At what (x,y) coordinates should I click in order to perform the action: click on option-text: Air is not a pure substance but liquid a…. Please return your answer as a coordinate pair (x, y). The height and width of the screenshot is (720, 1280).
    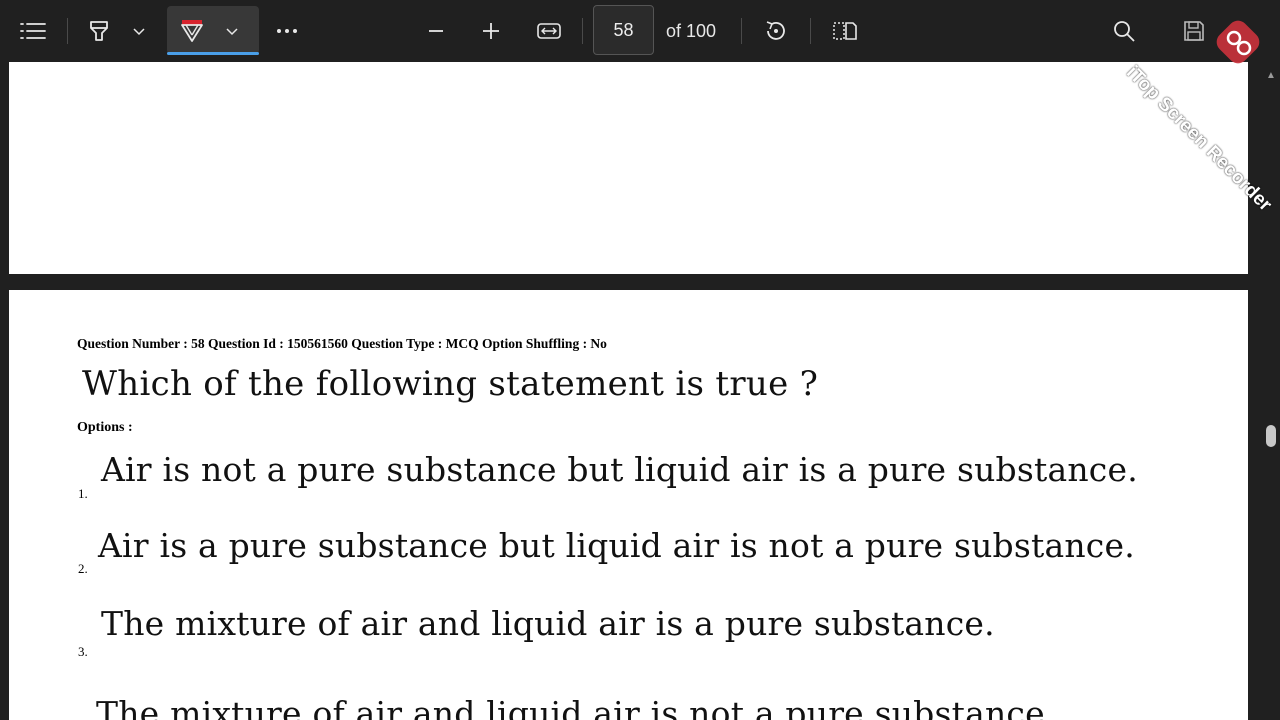
    Looking at the image, I should click on (619, 469).